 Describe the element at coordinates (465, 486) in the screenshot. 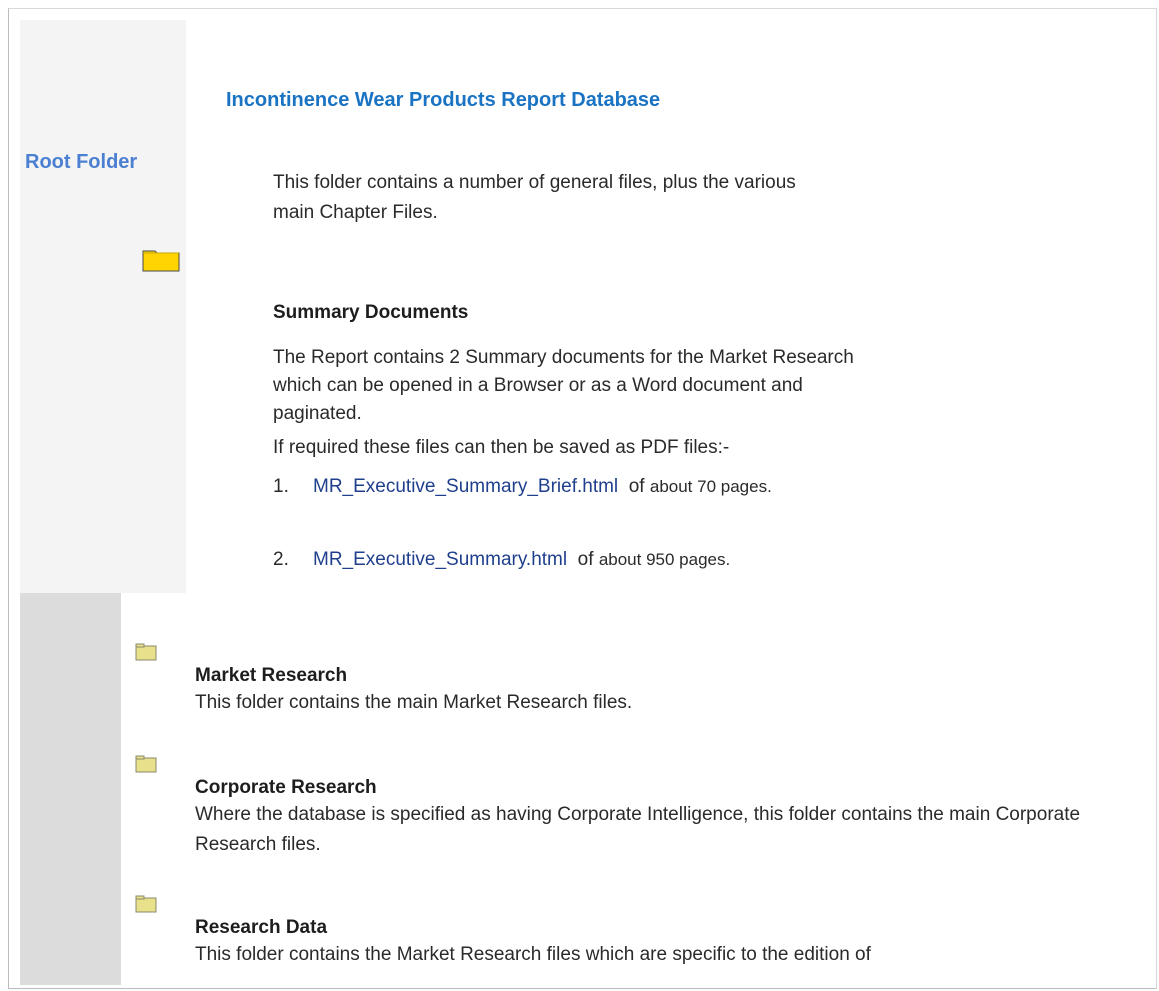

I see `executive-summary-brief-link: MR_Executive_Summary_Brief.html` at that location.